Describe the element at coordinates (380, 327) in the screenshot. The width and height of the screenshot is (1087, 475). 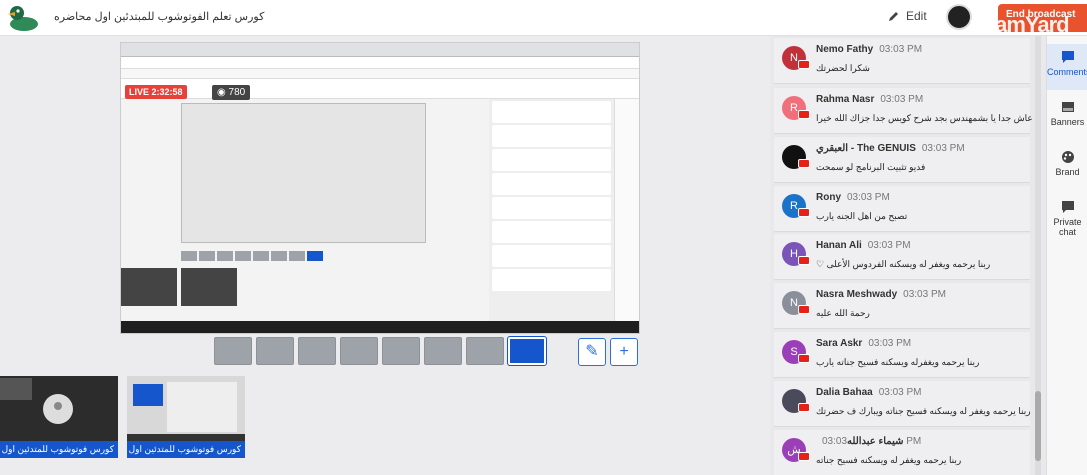
I see `windows-taskbar` at that location.